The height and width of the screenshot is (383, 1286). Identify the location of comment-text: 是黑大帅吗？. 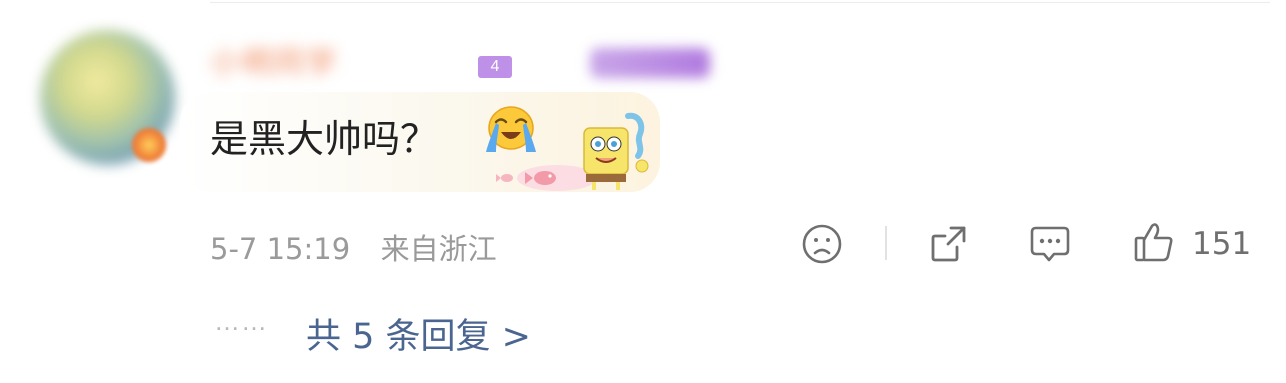
(324, 139).